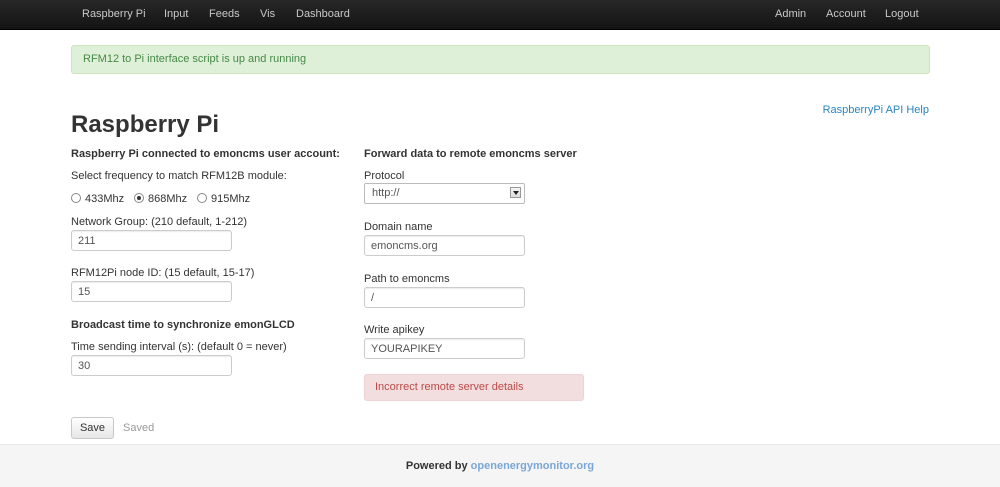 The image size is (1000, 487). What do you see at coordinates (105, 199) in the screenshot?
I see `radio-label: 433Mhz` at bounding box center [105, 199].